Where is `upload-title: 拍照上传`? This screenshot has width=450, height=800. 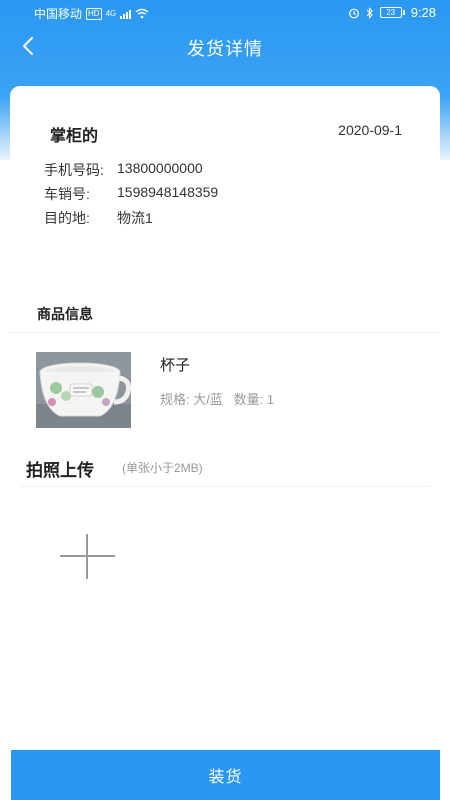
upload-title: 拍照上传 is located at coordinates (60, 470).